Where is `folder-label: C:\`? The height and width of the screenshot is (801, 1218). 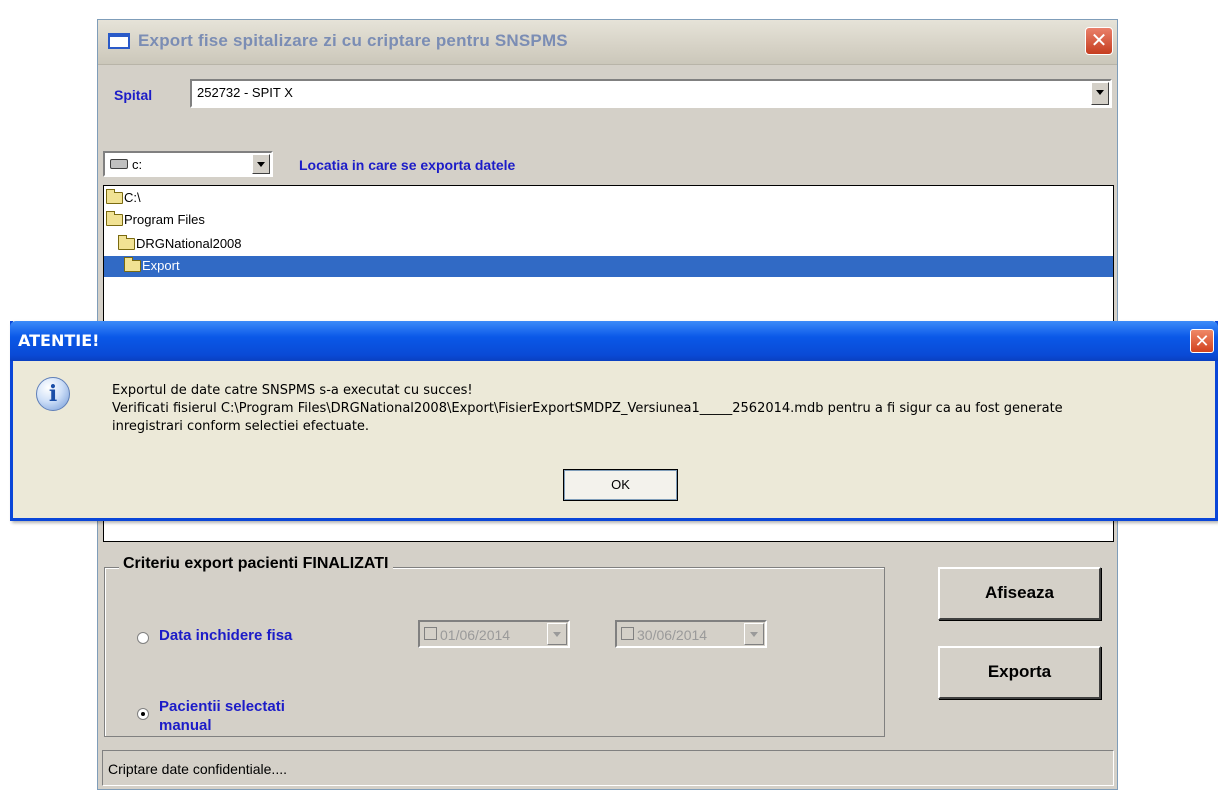 folder-label: C:\ is located at coordinates (132, 197).